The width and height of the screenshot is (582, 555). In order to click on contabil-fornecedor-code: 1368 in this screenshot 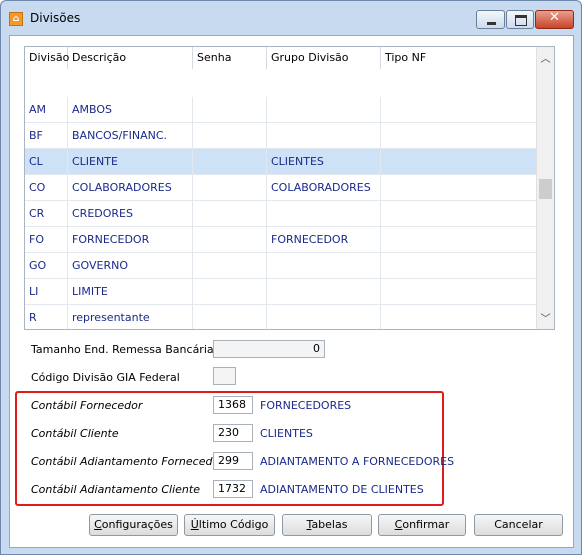, I will do `click(233, 405)`.